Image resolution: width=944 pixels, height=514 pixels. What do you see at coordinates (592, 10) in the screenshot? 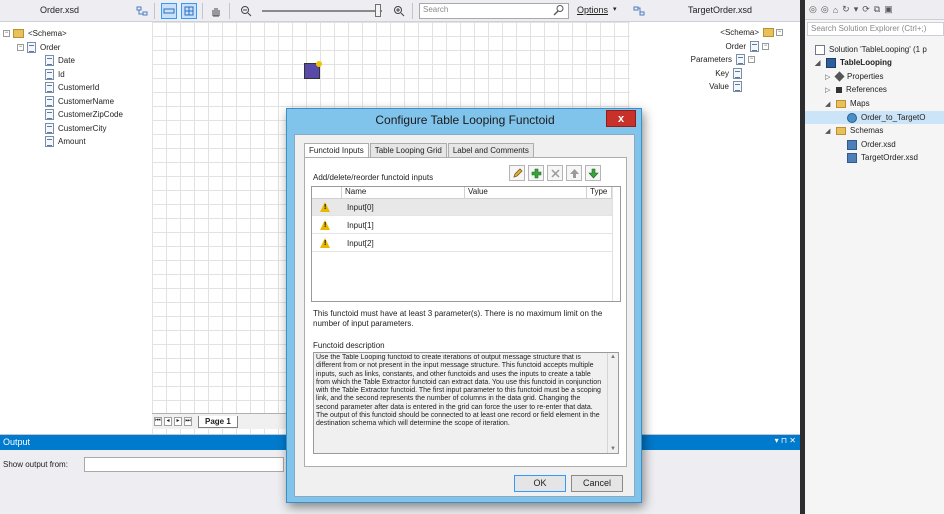
I see `options-menu: Options` at bounding box center [592, 10].